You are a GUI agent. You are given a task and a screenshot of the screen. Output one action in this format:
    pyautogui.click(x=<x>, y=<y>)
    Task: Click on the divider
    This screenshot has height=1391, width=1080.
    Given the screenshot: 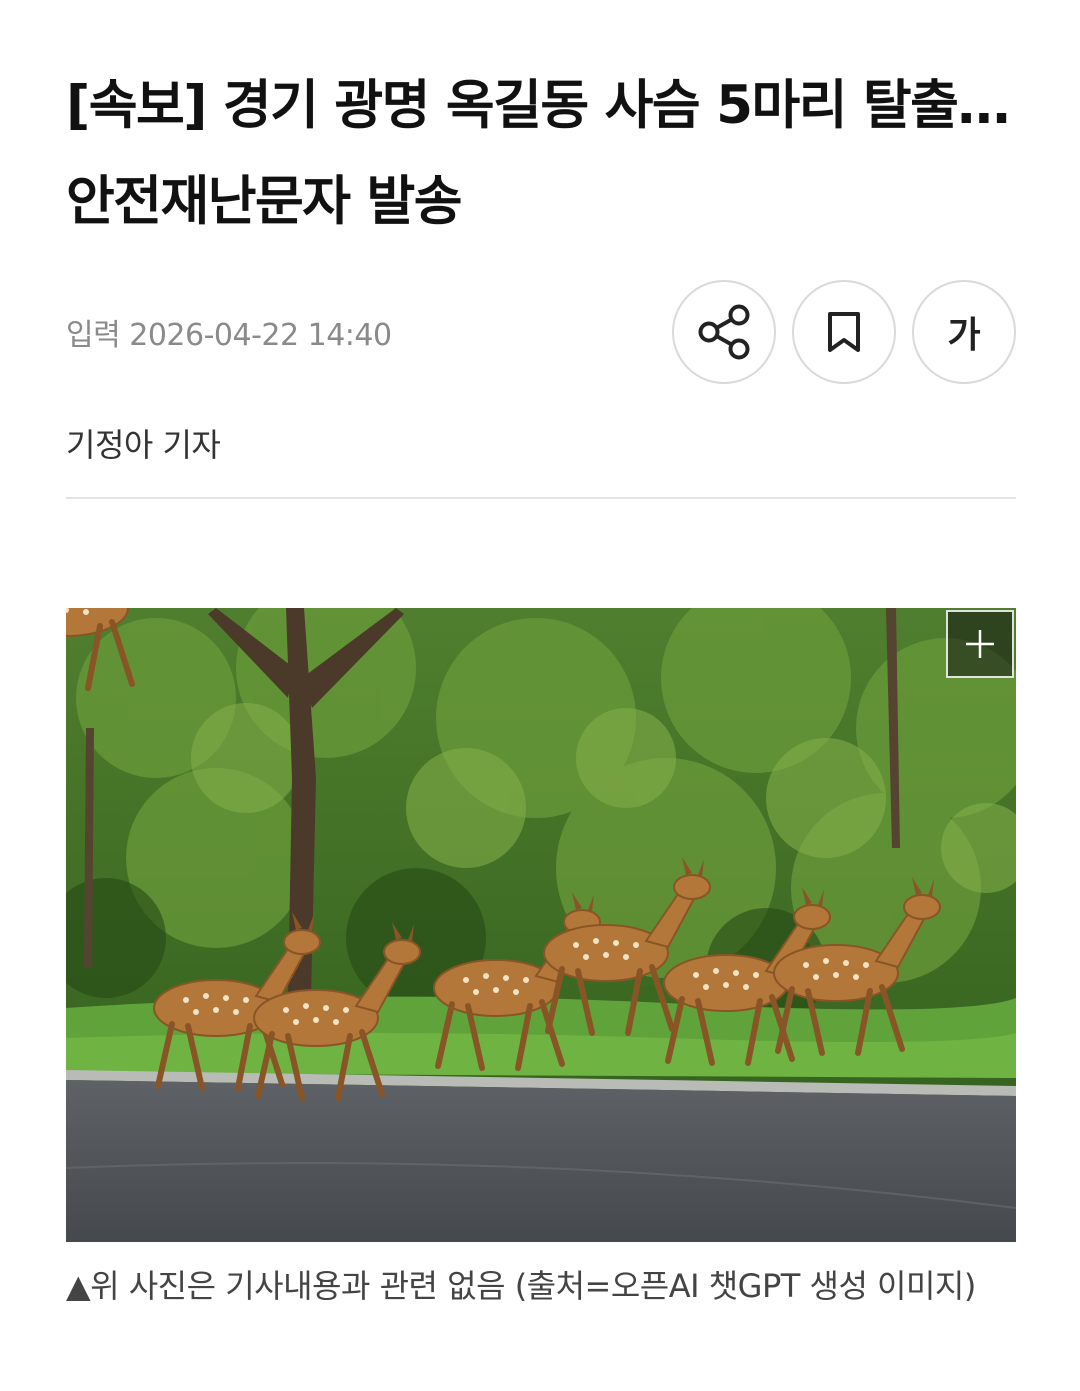 What is the action you would take?
    pyautogui.click(x=541, y=498)
    